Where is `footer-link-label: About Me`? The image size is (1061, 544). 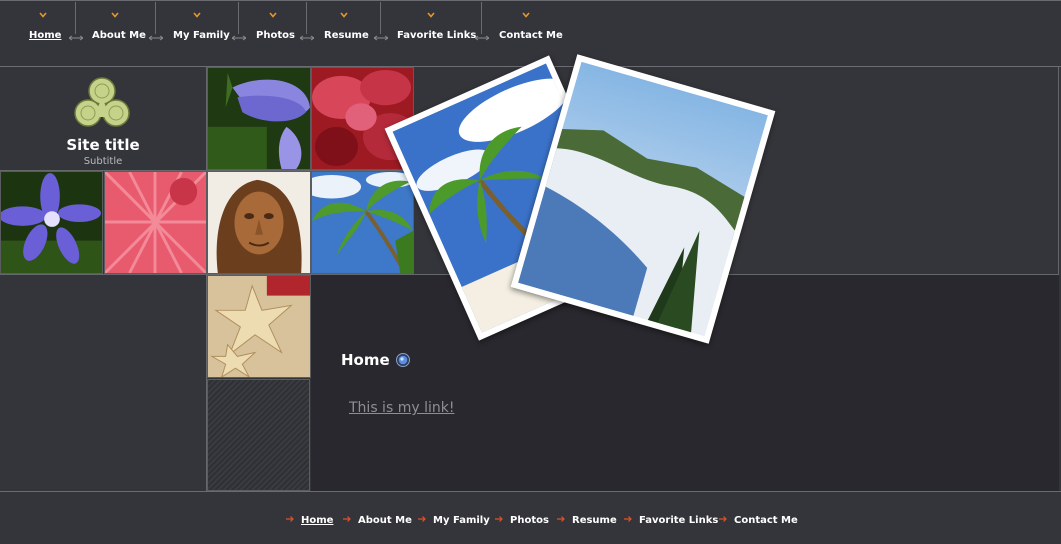 footer-link-label: About Me is located at coordinates (385, 520).